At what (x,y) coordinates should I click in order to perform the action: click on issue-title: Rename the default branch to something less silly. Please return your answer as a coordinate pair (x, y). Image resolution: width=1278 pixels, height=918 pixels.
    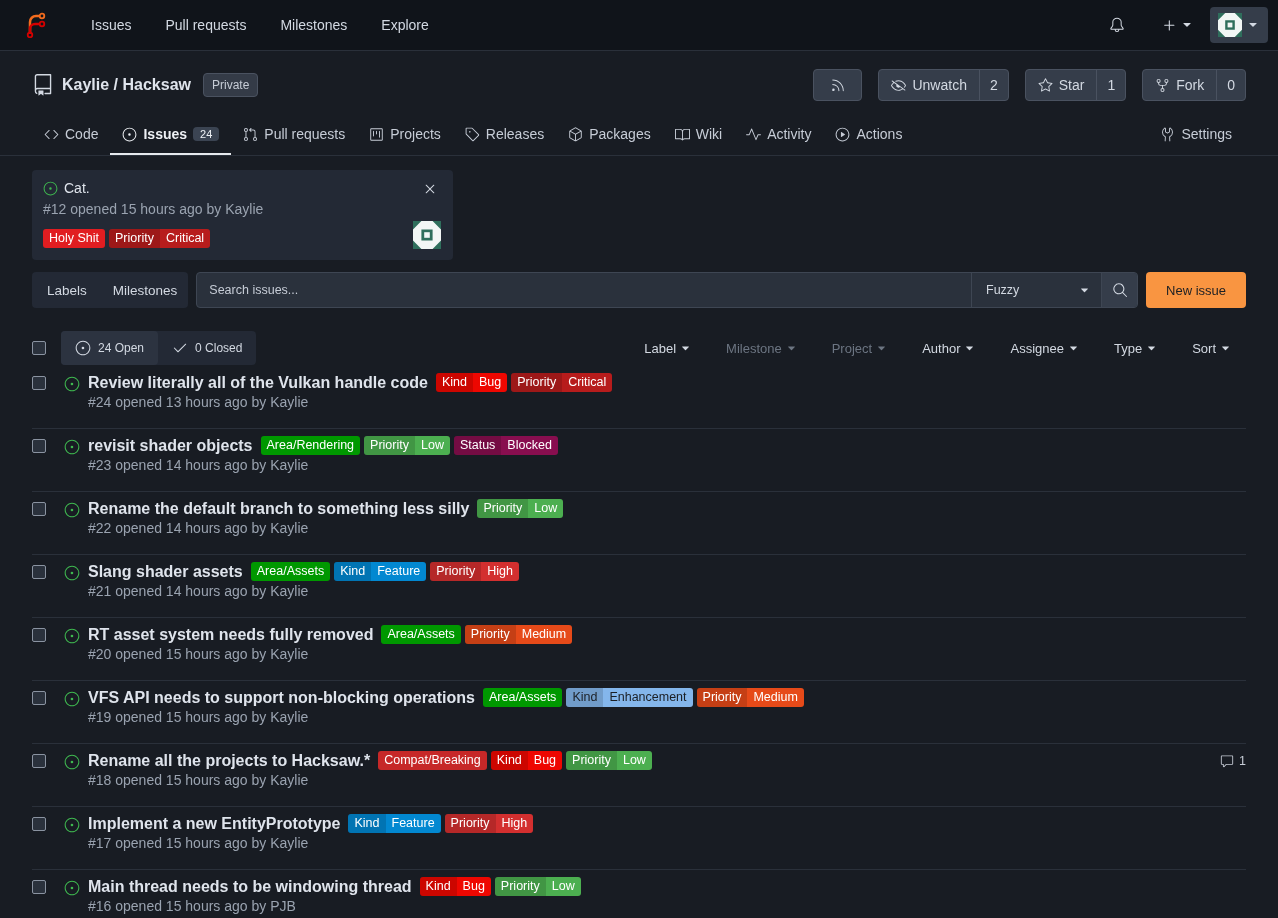
    Looking at the image, I should click on (279, 508).